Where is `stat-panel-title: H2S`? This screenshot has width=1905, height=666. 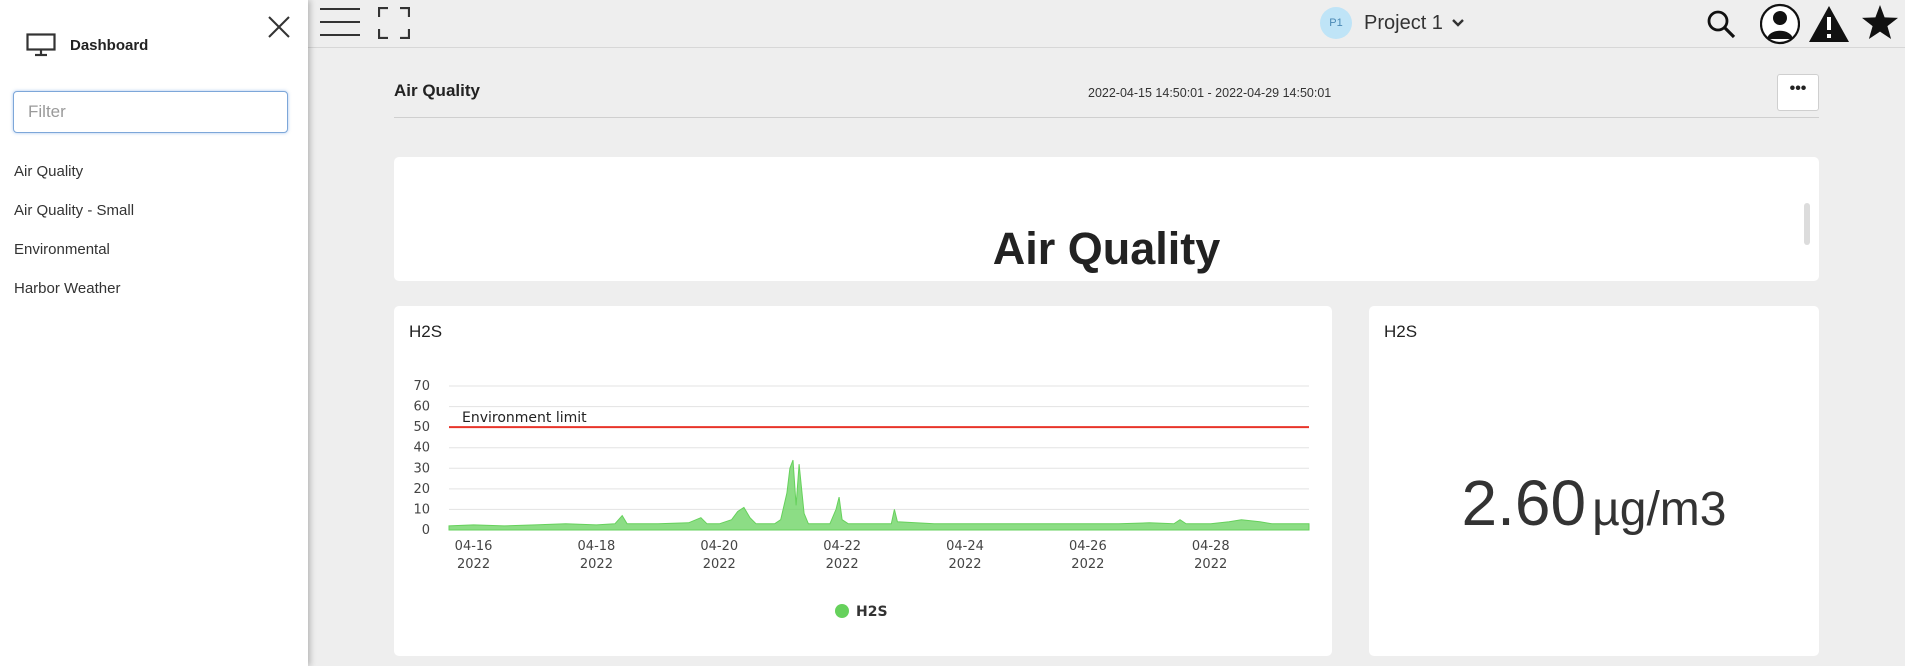 stat-panel-title: H2S is located at coordinates (1401, 331).